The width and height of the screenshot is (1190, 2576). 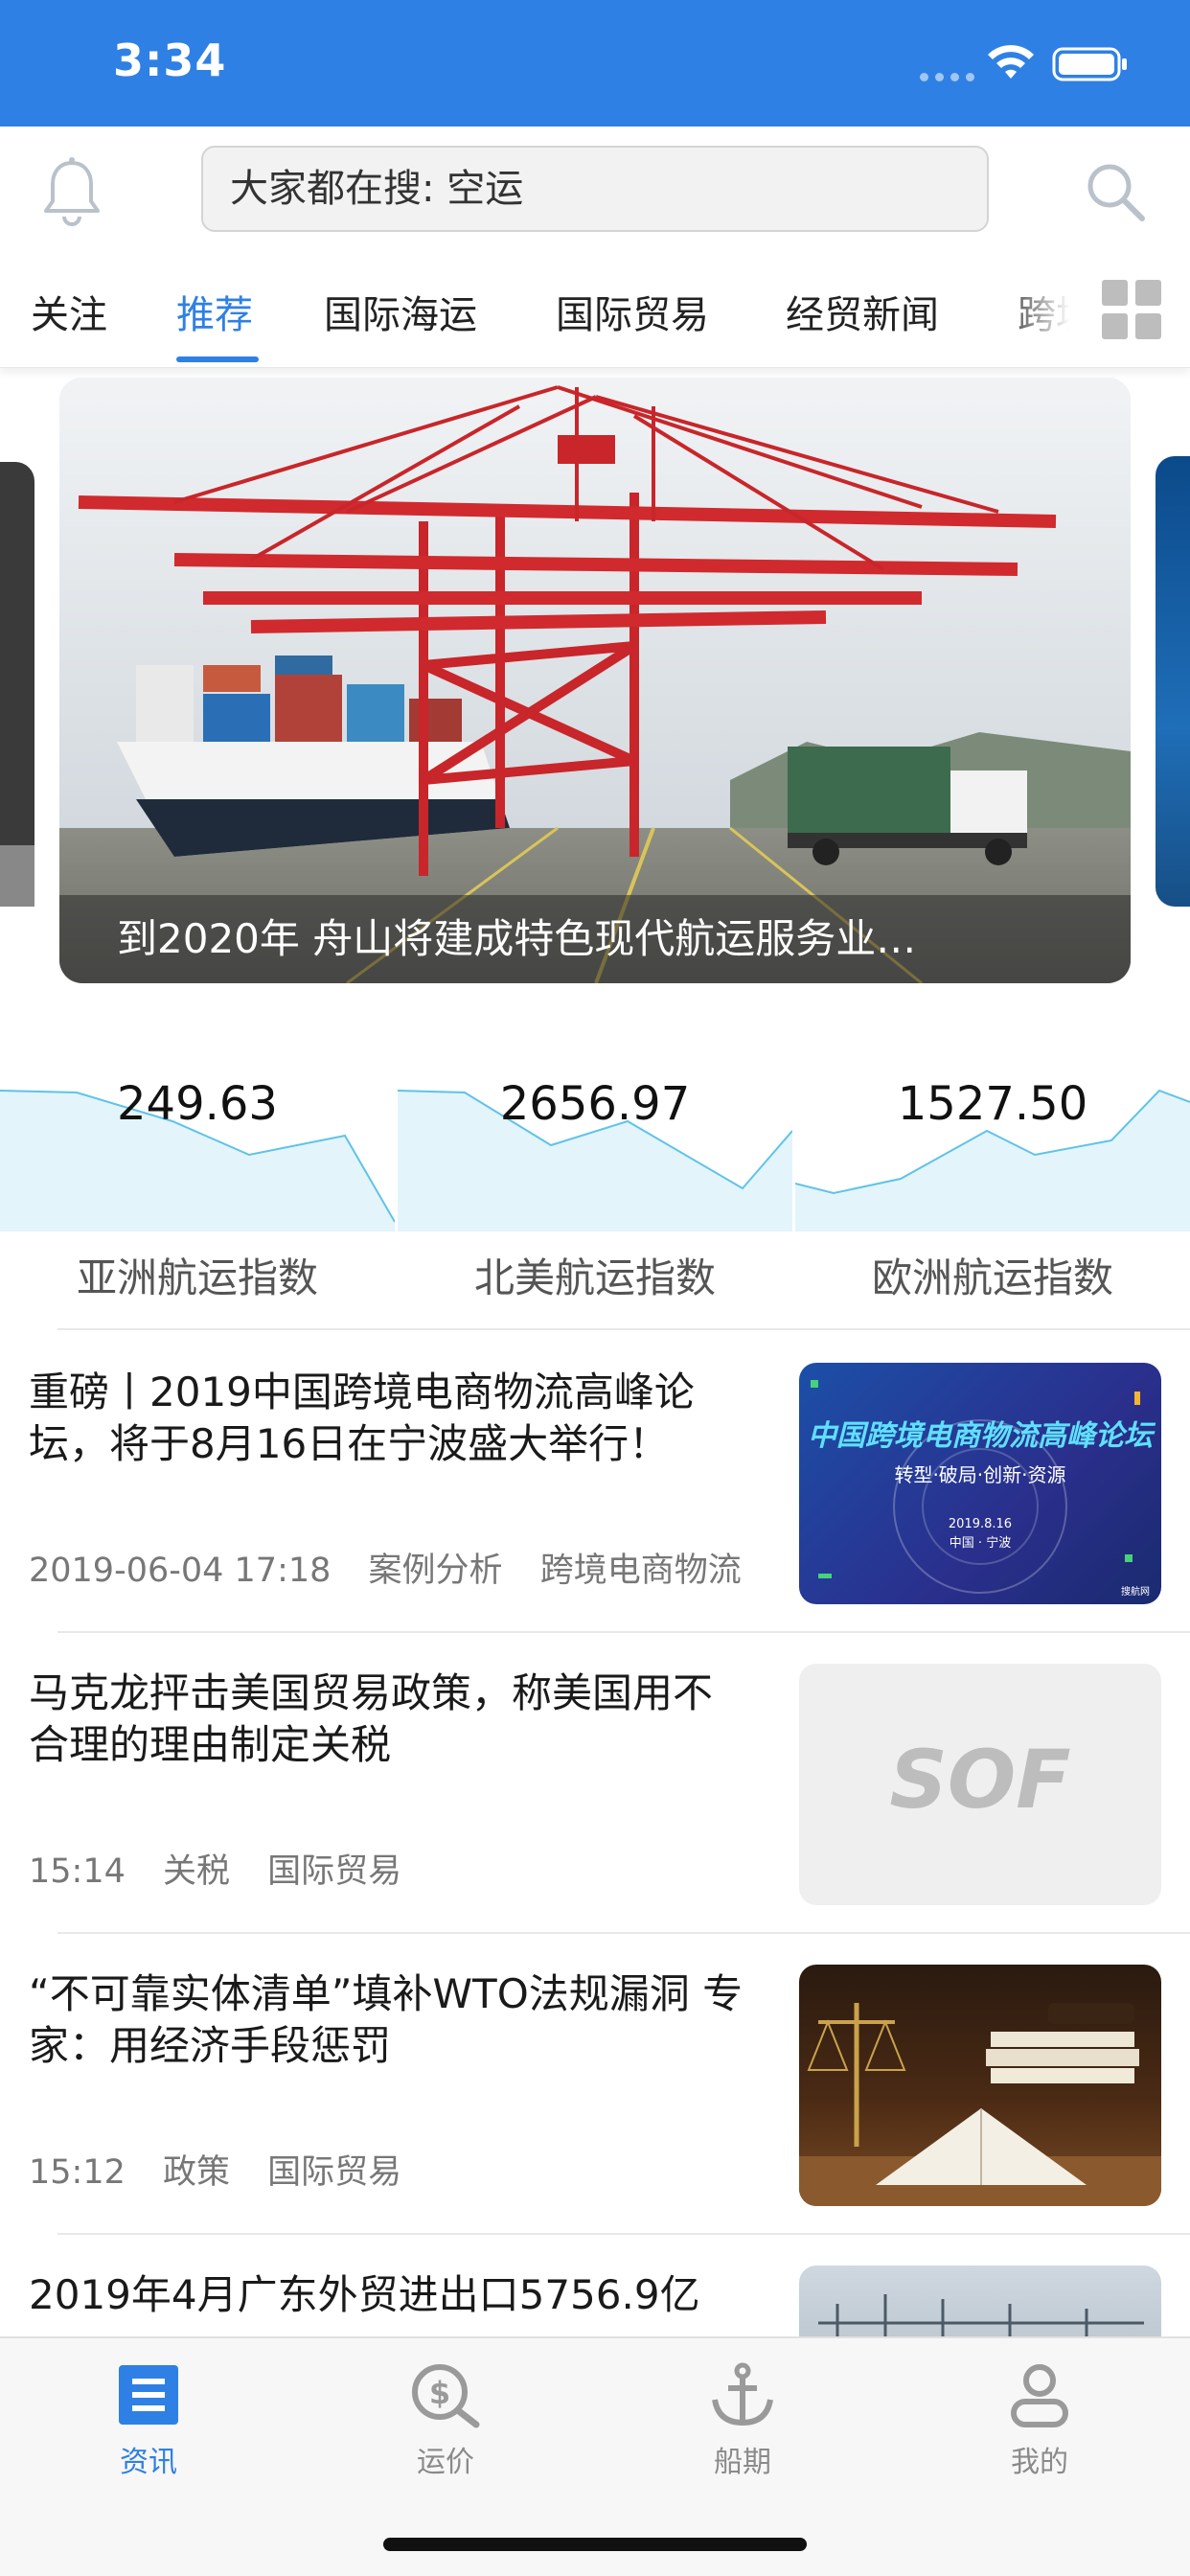 What do you see at coordinates (980, 2104) in the screenshot?
I see `justice-scale-image` at bounding box center [980, 2104].